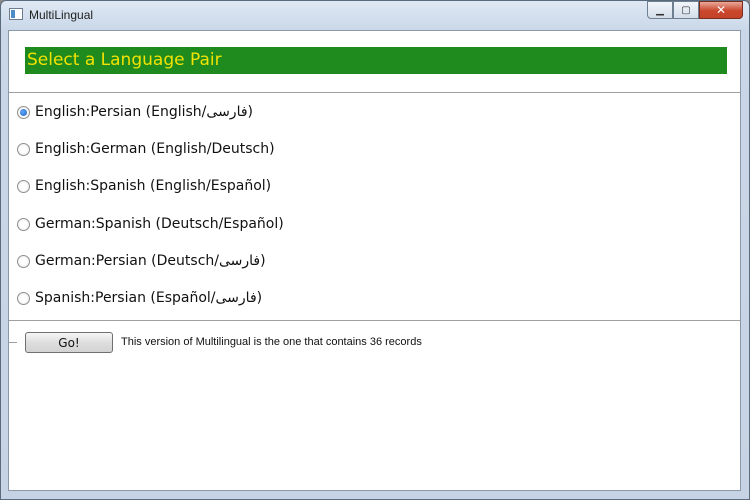 This screenshot has height=500, width=750. Describe the element at coordinates (155, 149) in the screenshot. I see `radio-label: English:German (English/Deutsch)` at that location.